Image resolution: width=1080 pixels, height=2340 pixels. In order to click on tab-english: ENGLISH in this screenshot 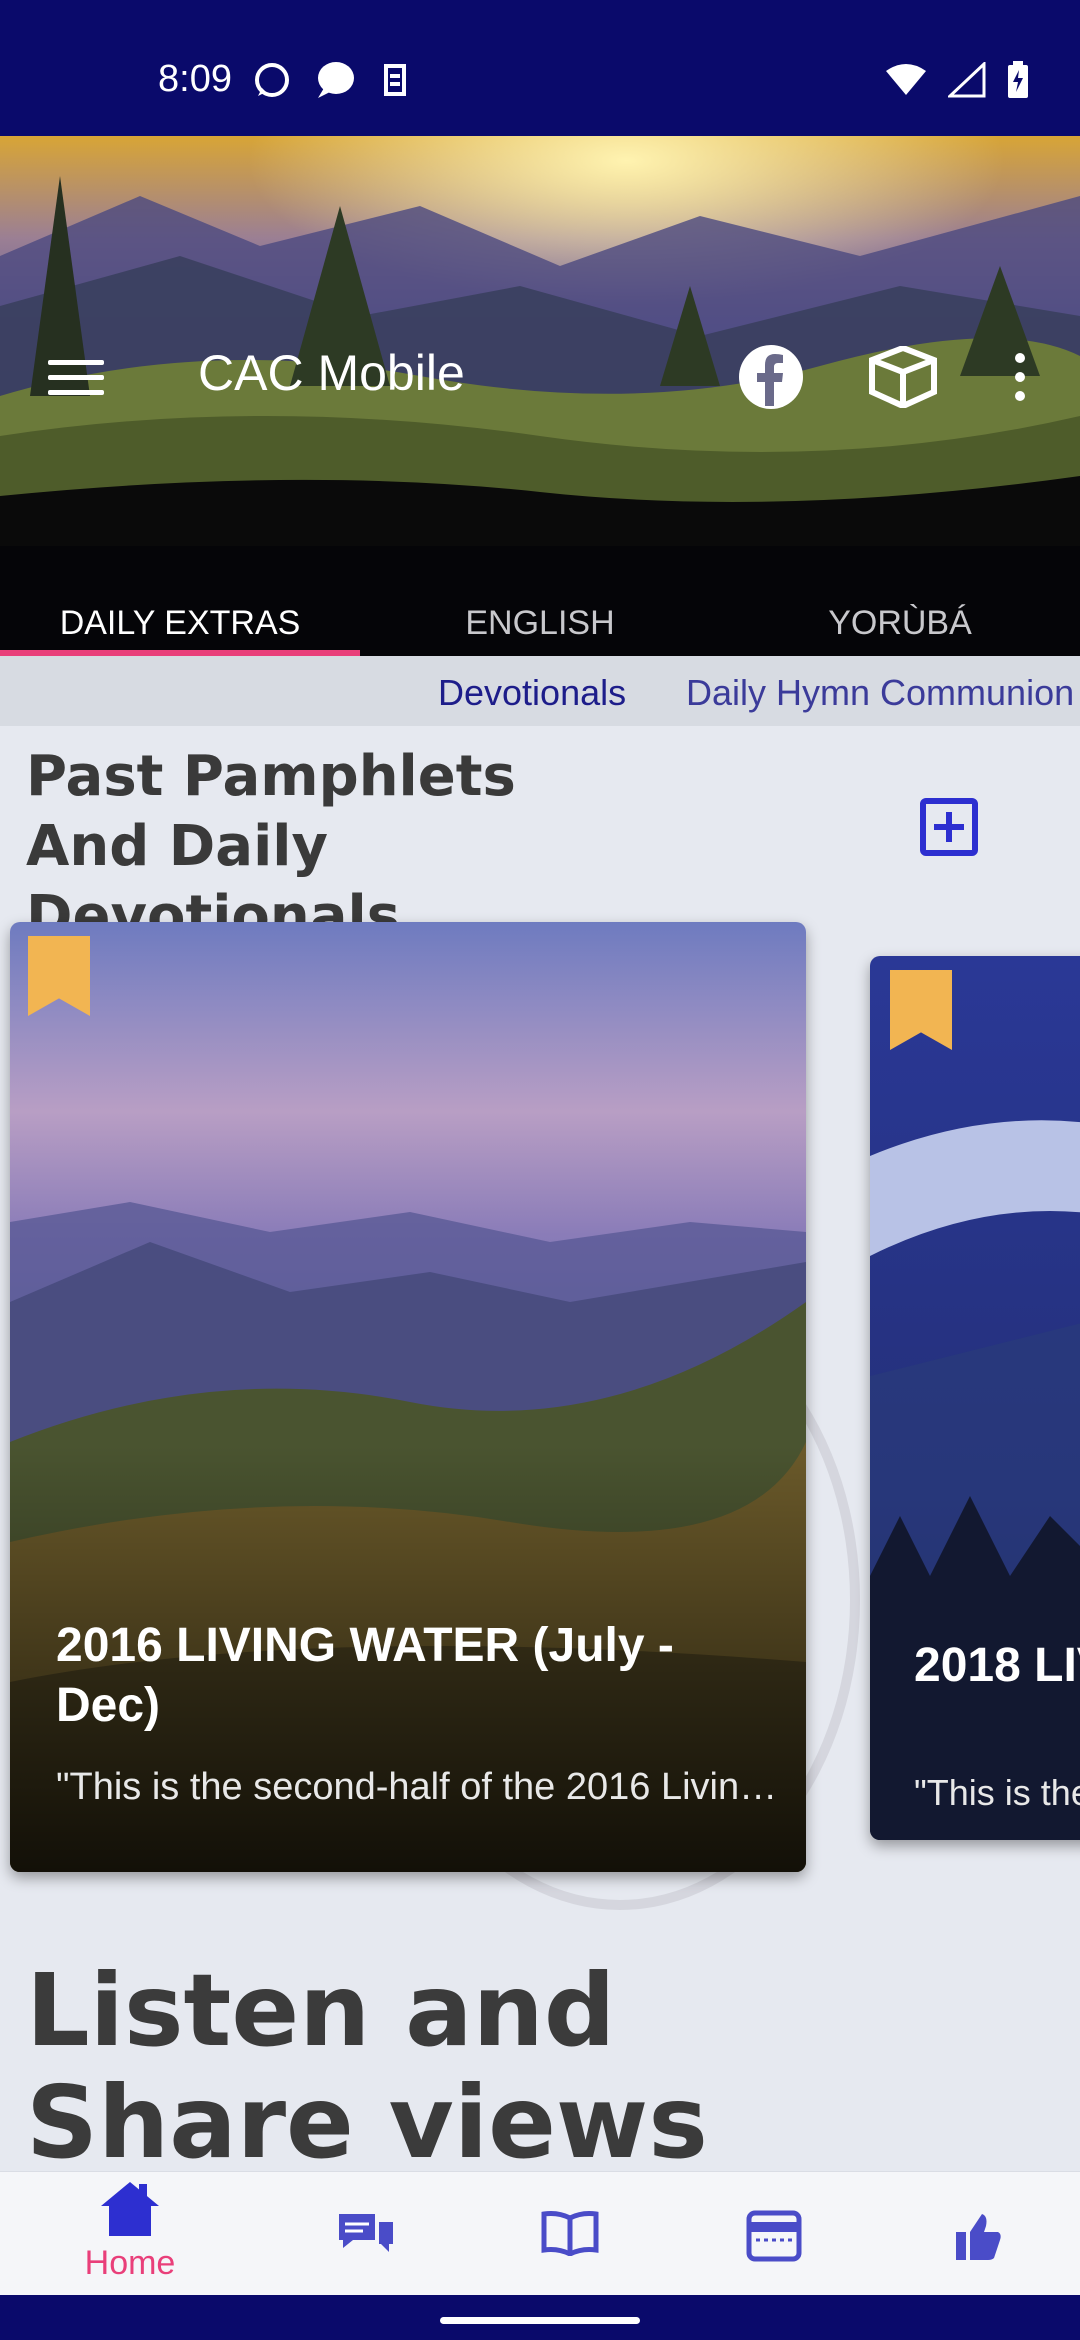, I will do `click(540, 601)`.